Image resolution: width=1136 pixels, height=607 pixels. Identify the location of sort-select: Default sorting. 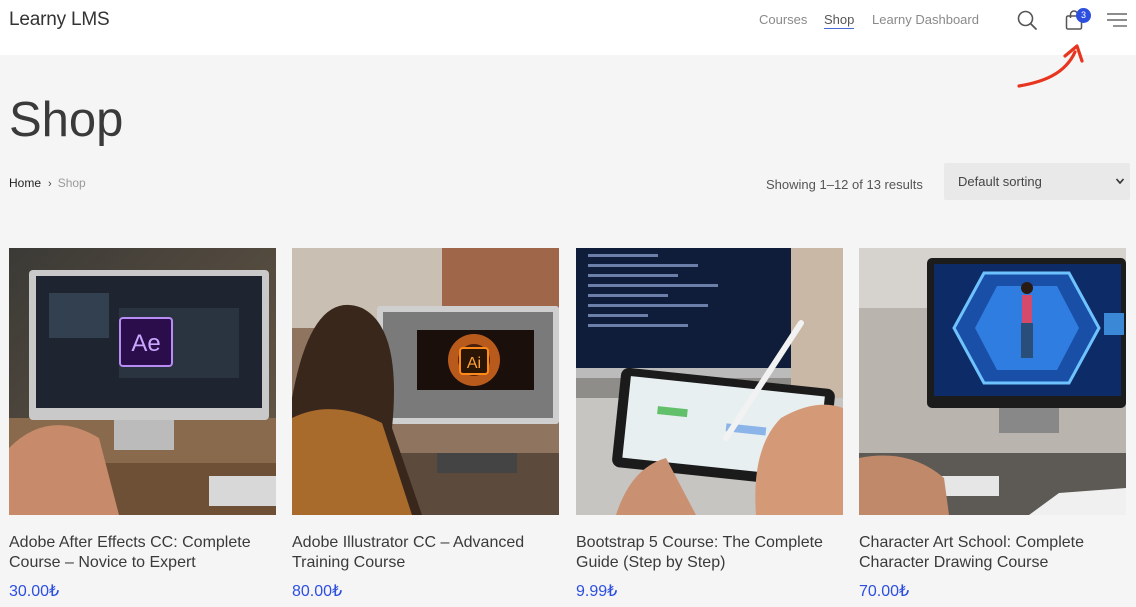
(1037, 181).